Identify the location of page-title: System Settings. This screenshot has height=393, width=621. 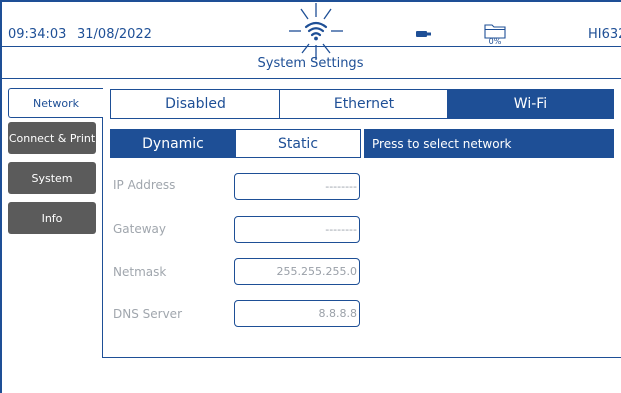
(310, 63).